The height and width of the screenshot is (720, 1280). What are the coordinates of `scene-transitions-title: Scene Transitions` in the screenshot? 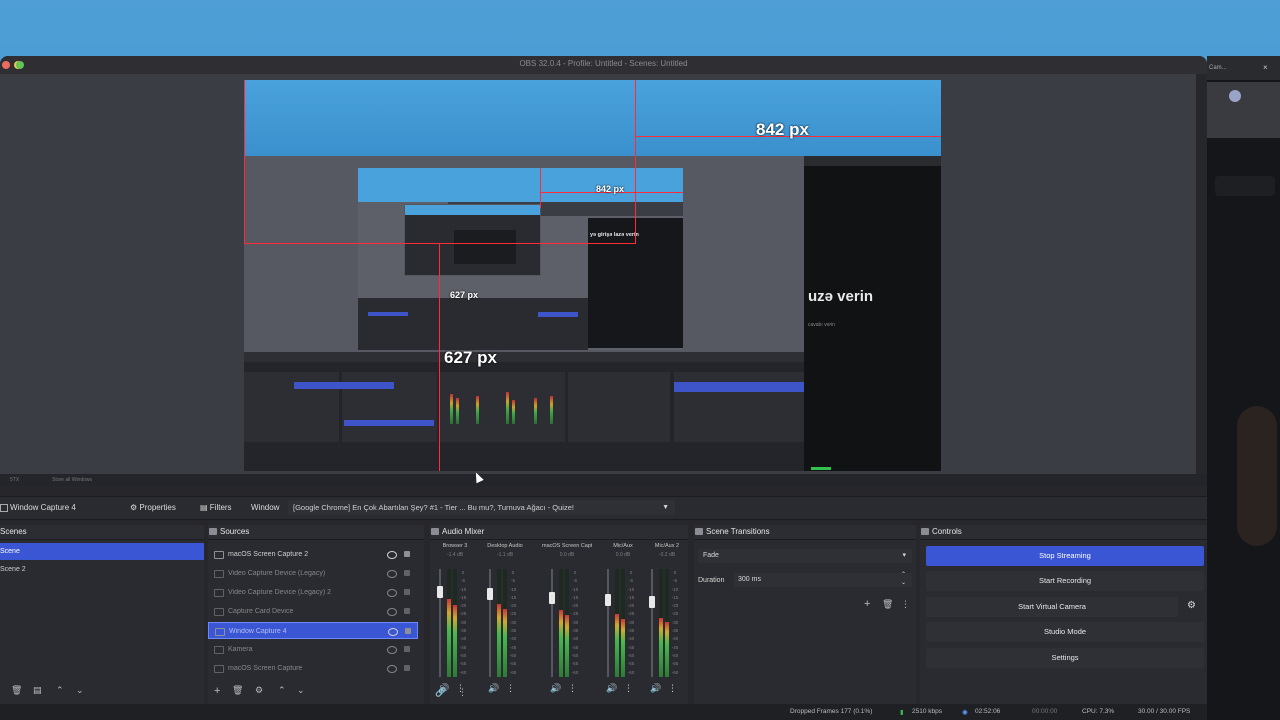 It's located at (738, 531).